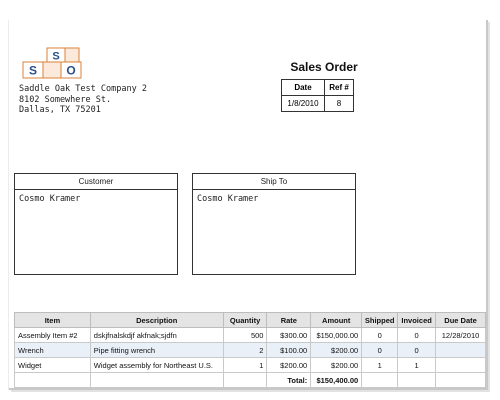 The width and height of the screenshot is (500, 400). What do you see at coordinates (245, 350) in the screenshot?
I see `quantity-cell: 2` at bounding box center [245, 350].